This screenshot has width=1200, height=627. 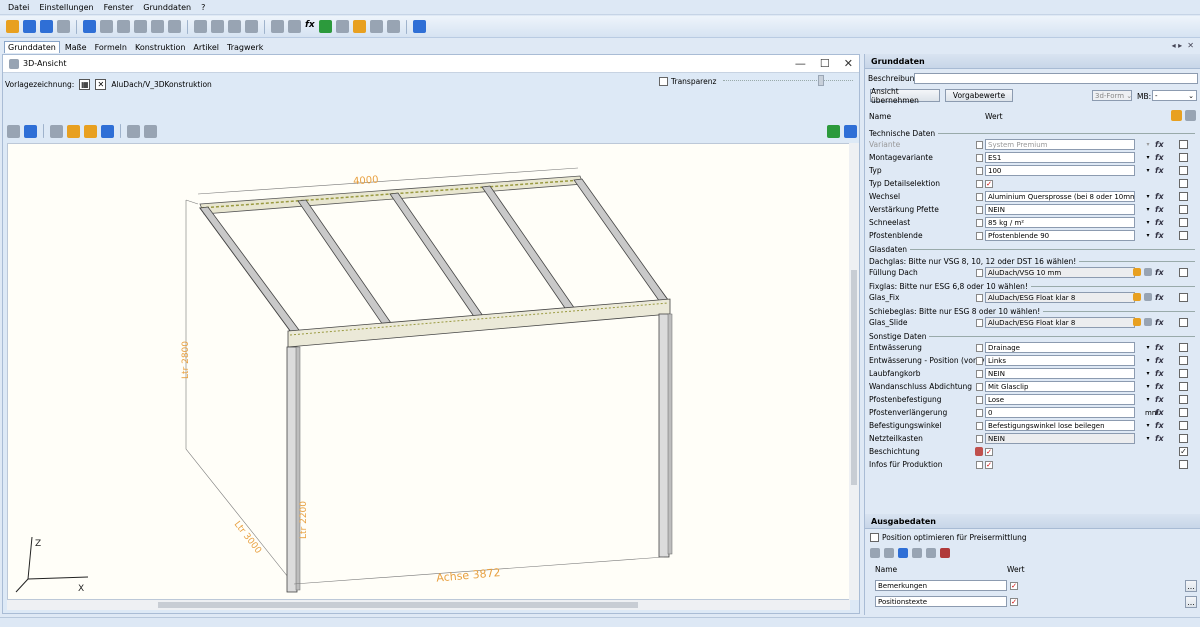 I want to click on zoom-extents-icon, so click(x=157, y=26).